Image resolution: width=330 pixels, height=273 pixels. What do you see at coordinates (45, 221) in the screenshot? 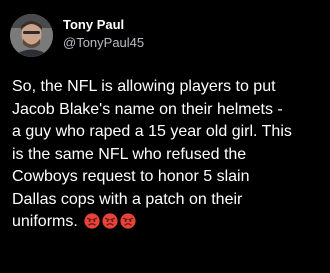
I see `tweet-text-line: uniforms.` at bounding box center [45, 221].